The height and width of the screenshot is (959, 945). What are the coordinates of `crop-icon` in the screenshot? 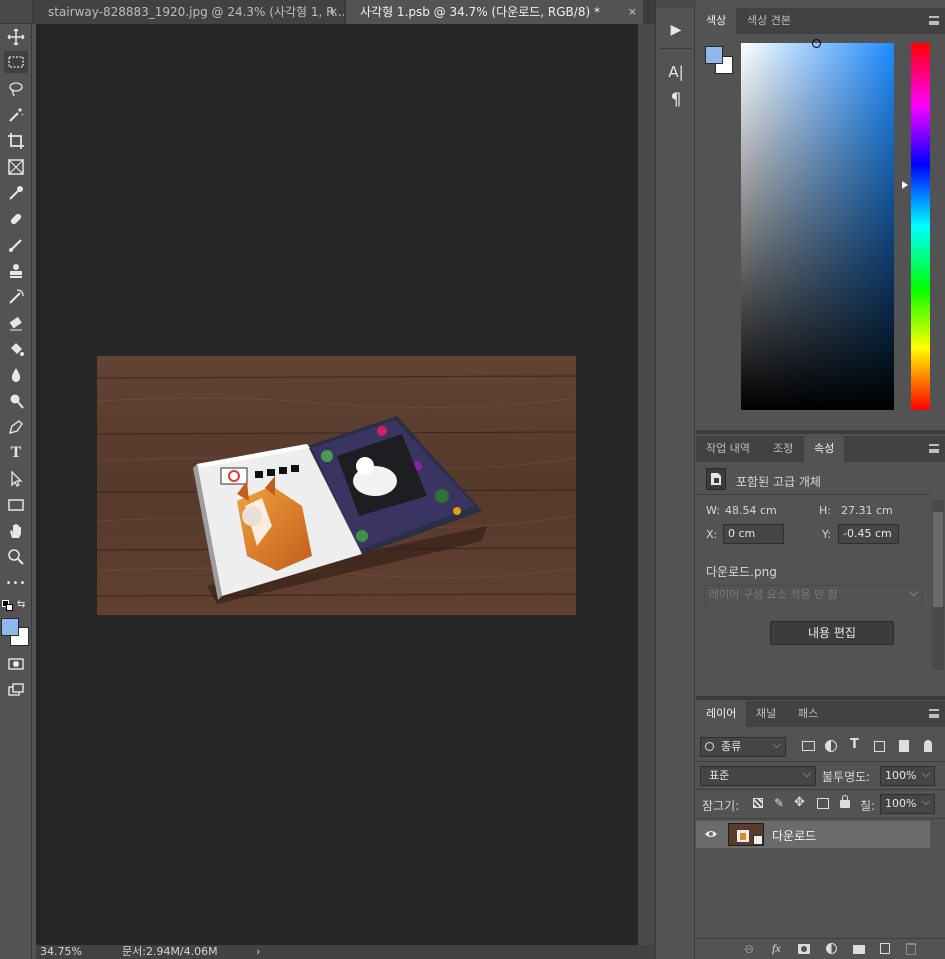 It's located at (16, 141).